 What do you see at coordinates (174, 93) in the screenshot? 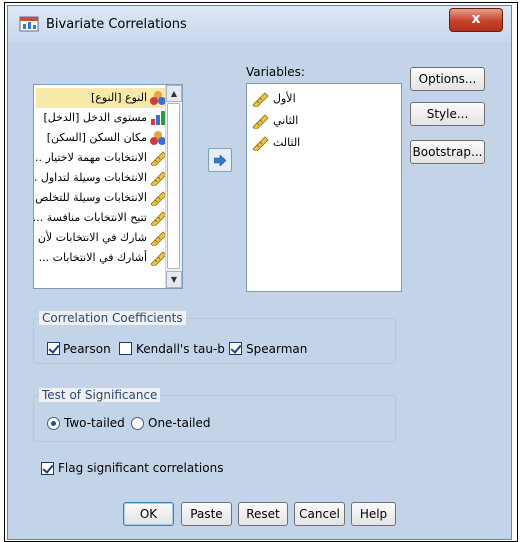
I see `scroll-up-button: ▲` at bounding box center [174, 93].